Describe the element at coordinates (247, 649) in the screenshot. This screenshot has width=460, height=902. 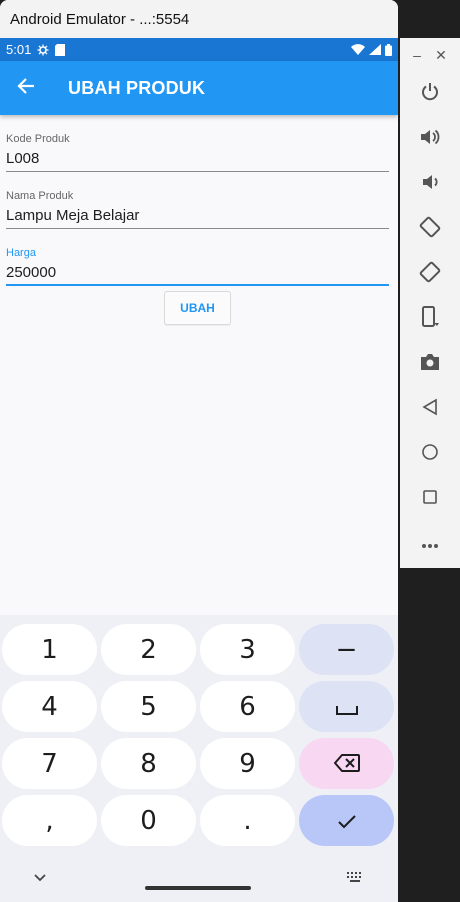
I see `key-3: 3` at that location.